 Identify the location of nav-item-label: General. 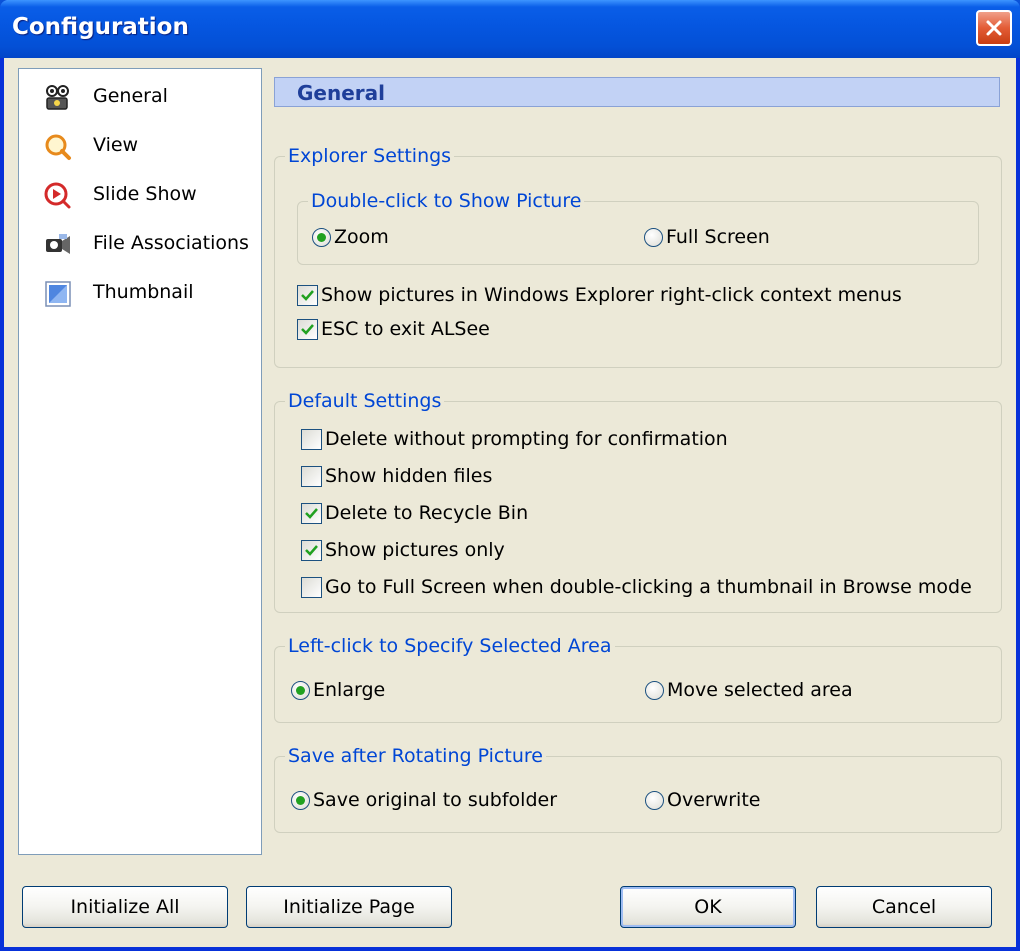
(130, 96).